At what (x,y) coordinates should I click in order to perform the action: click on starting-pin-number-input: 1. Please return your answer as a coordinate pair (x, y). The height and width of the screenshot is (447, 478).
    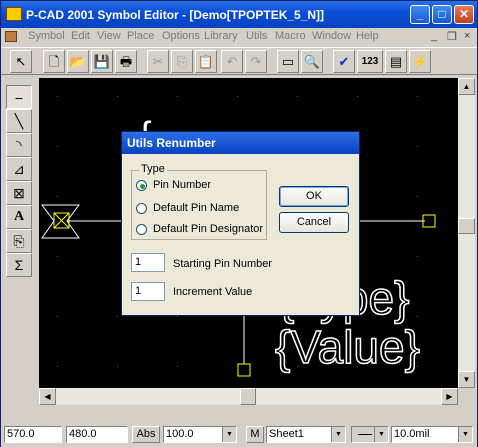
    Looking at the image, I should click on (148, 262).